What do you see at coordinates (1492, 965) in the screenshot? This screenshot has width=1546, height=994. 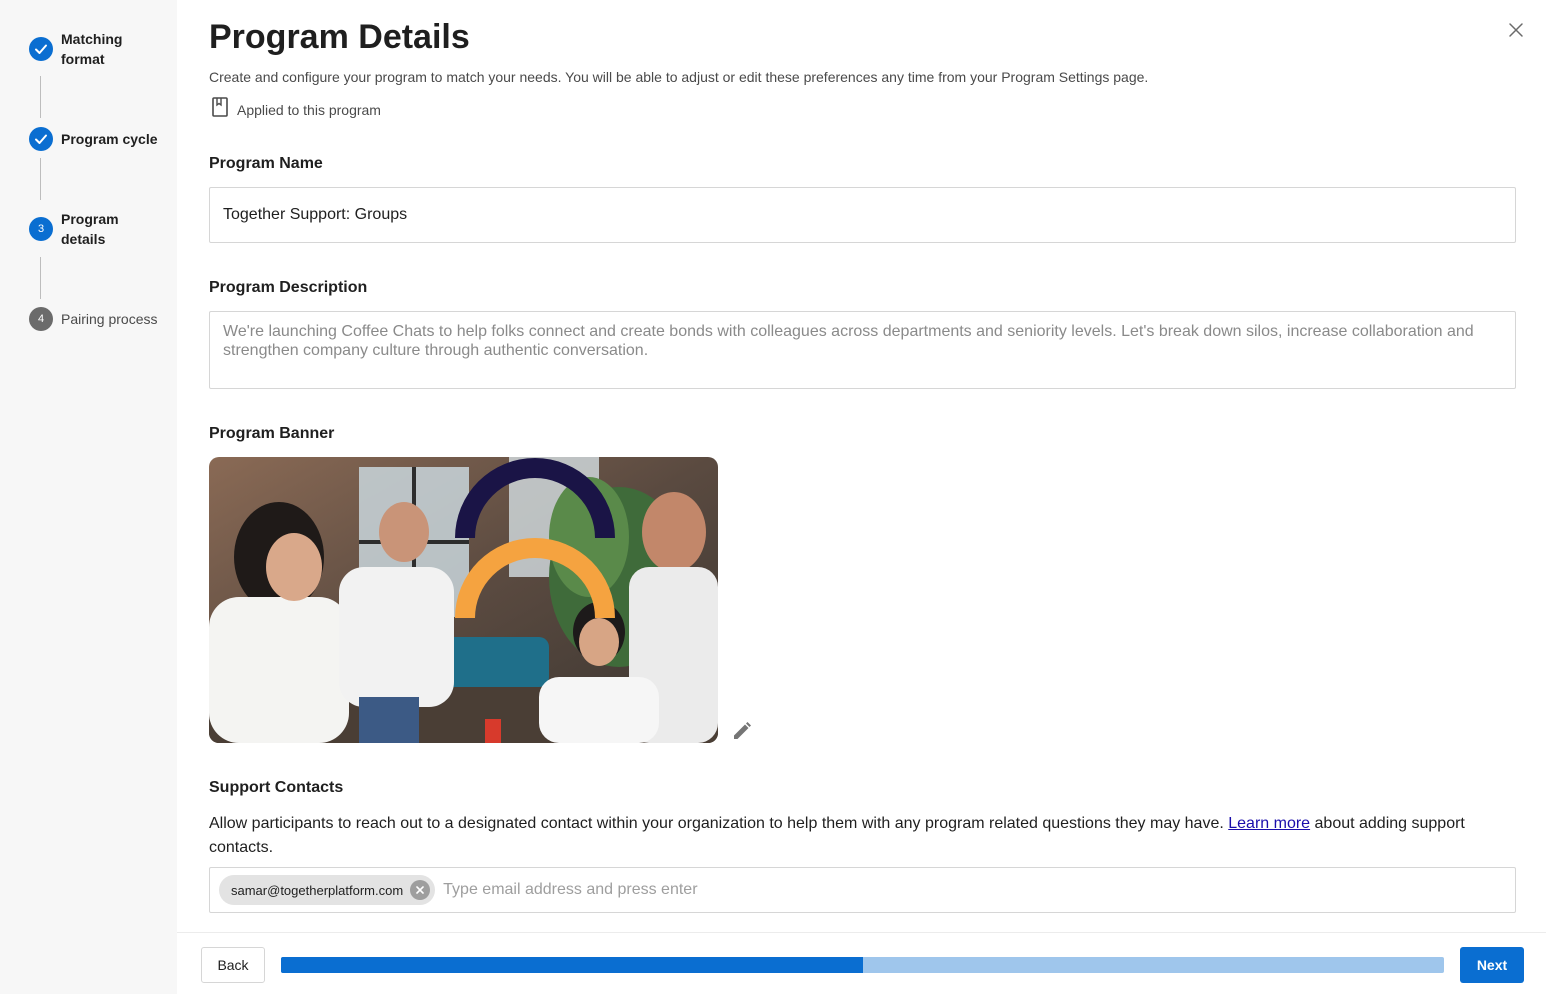 I see `next-button: Next` at bounding box center [1492, 965].